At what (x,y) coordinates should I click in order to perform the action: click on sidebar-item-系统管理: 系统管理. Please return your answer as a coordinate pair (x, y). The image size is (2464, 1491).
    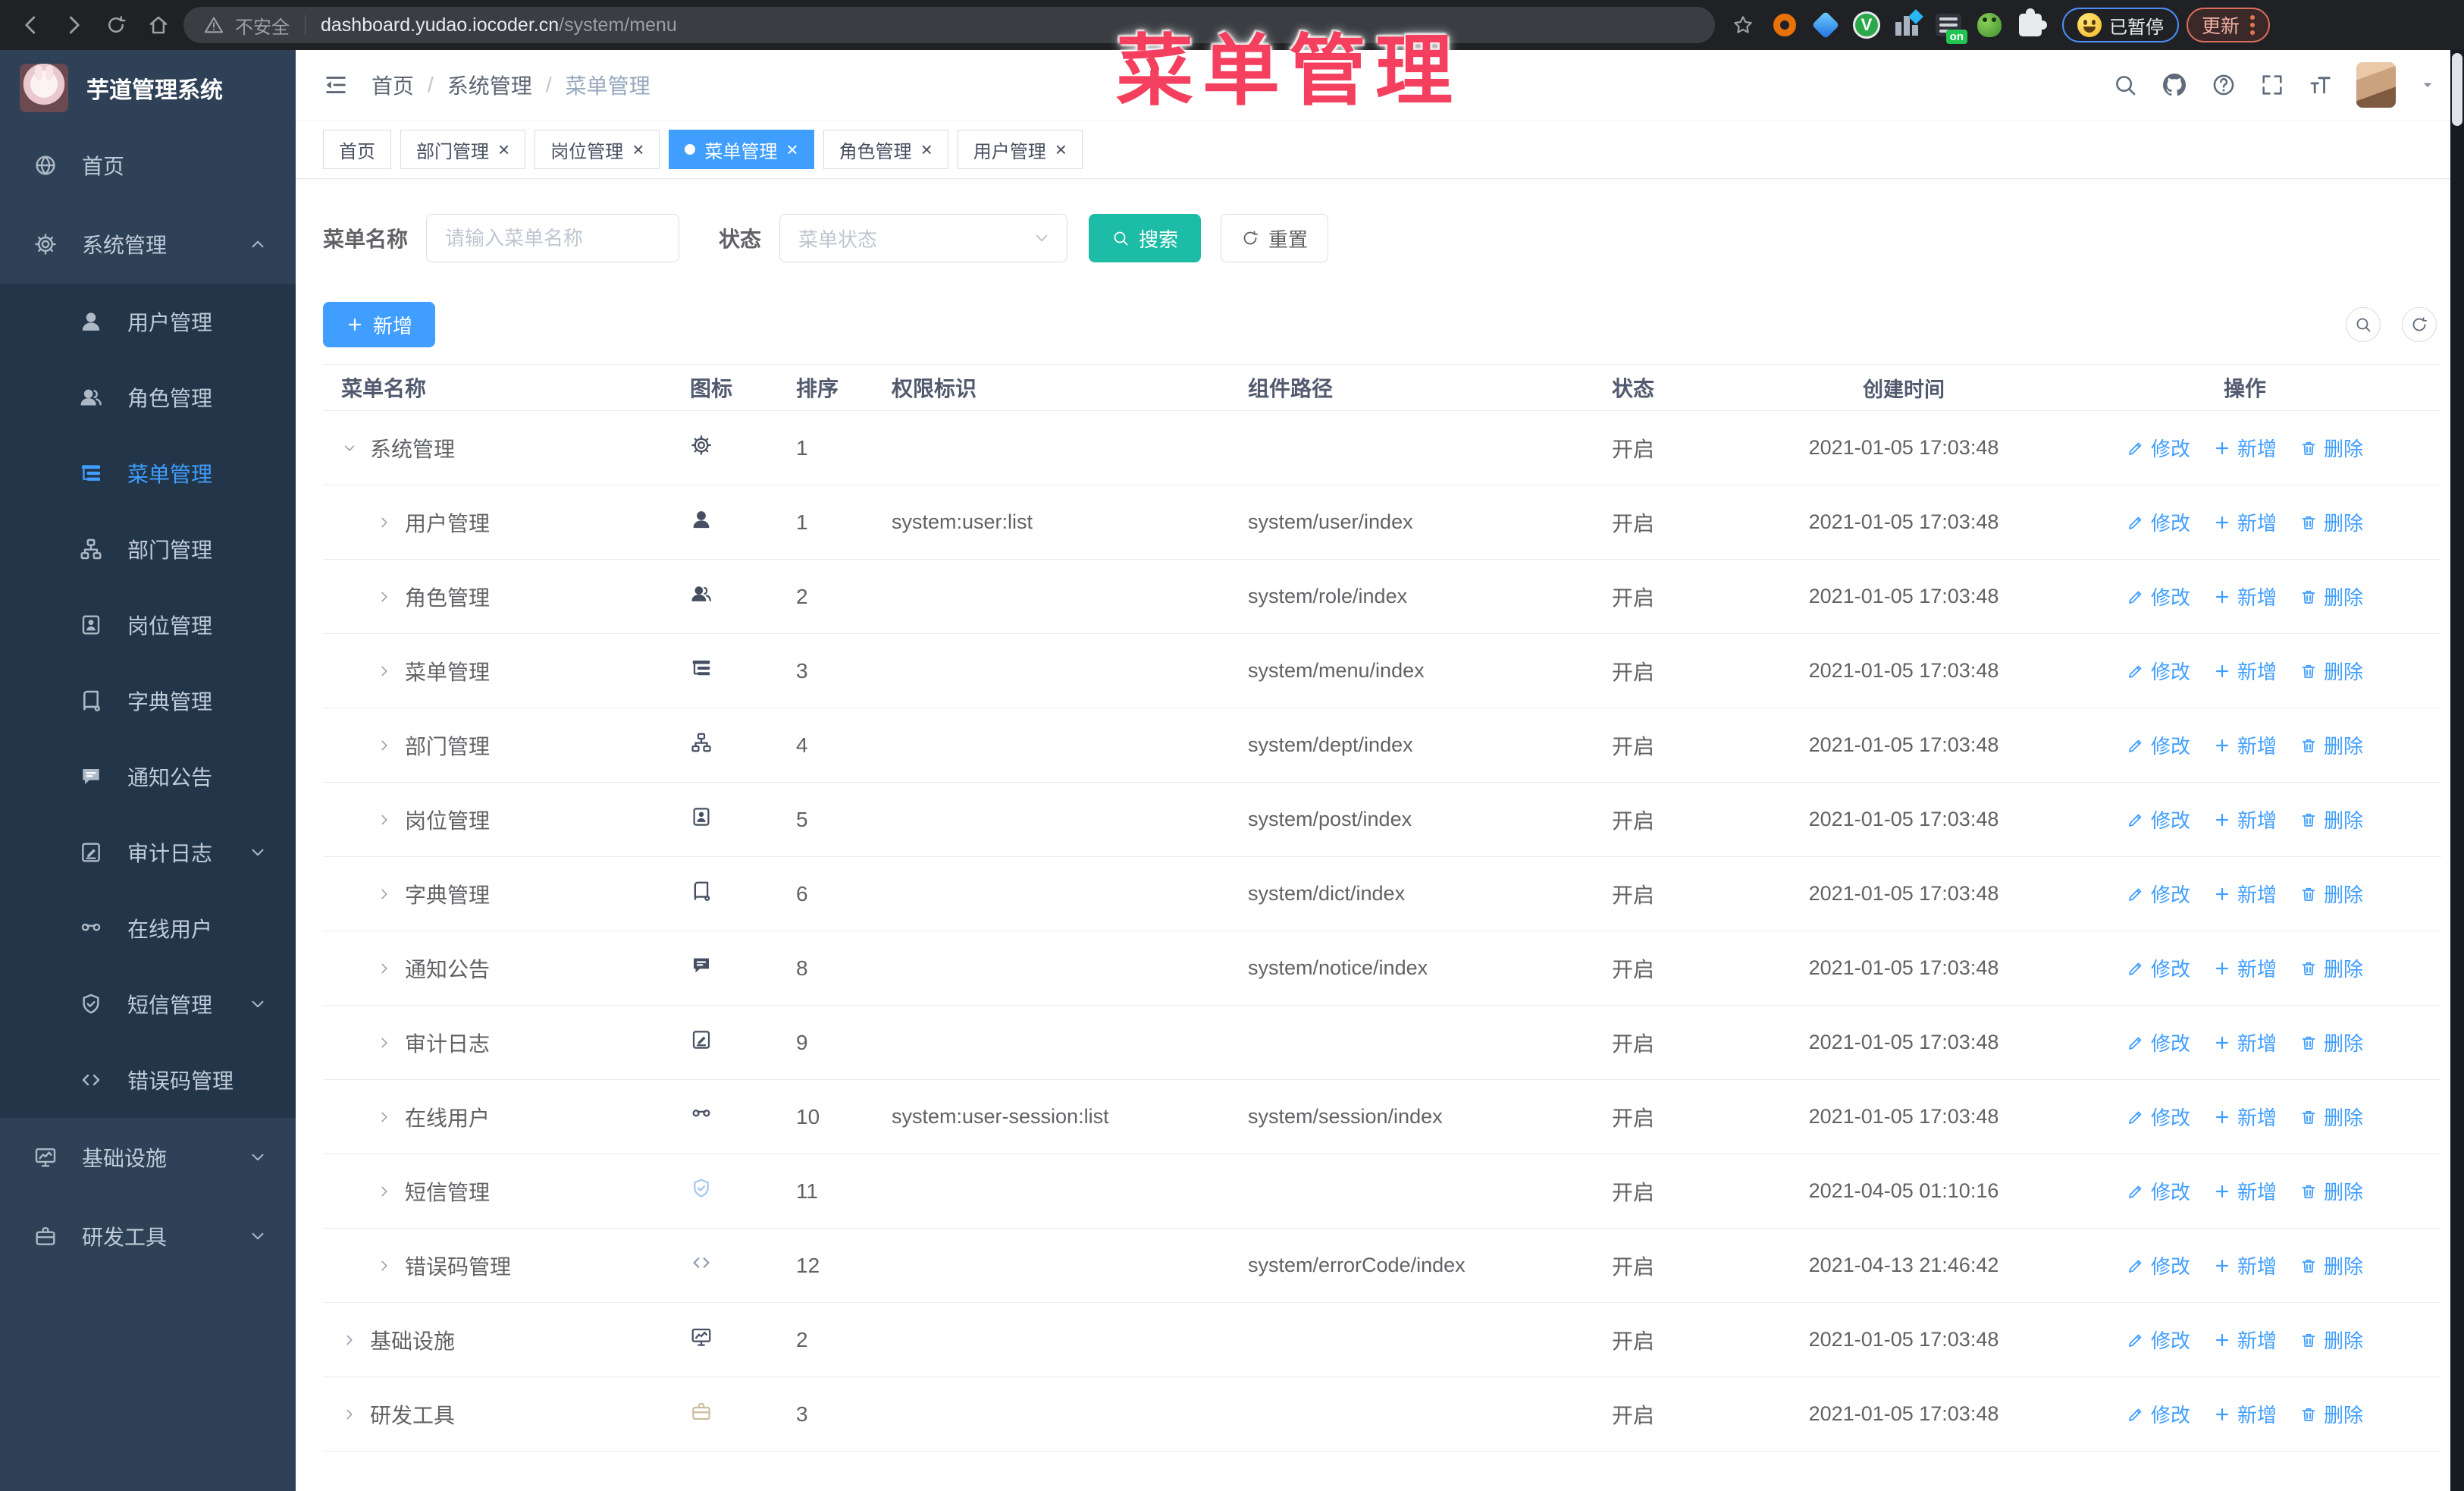
    Looking at the image, I should click on (148, 244).